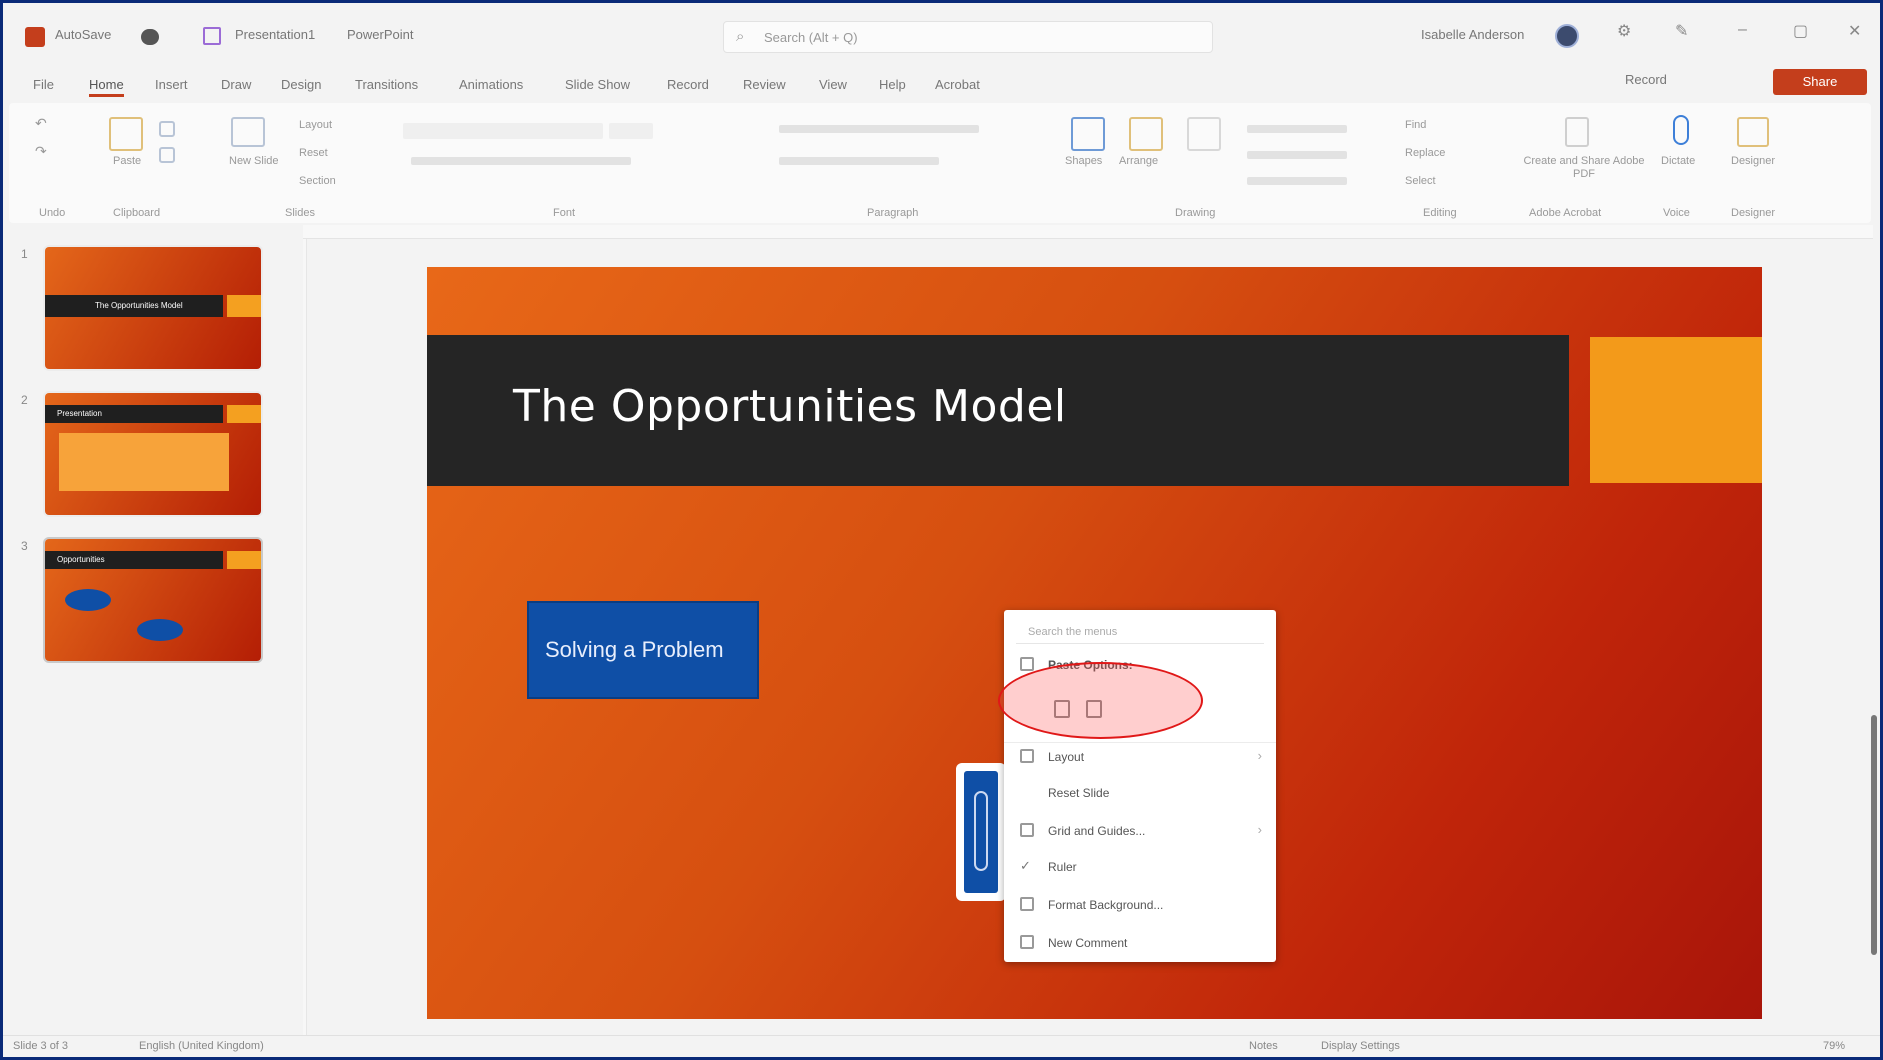  What do you see at coordinates (126, 134) in the screenshot?
I see `paste-icon` at bounding box center [126, 134].